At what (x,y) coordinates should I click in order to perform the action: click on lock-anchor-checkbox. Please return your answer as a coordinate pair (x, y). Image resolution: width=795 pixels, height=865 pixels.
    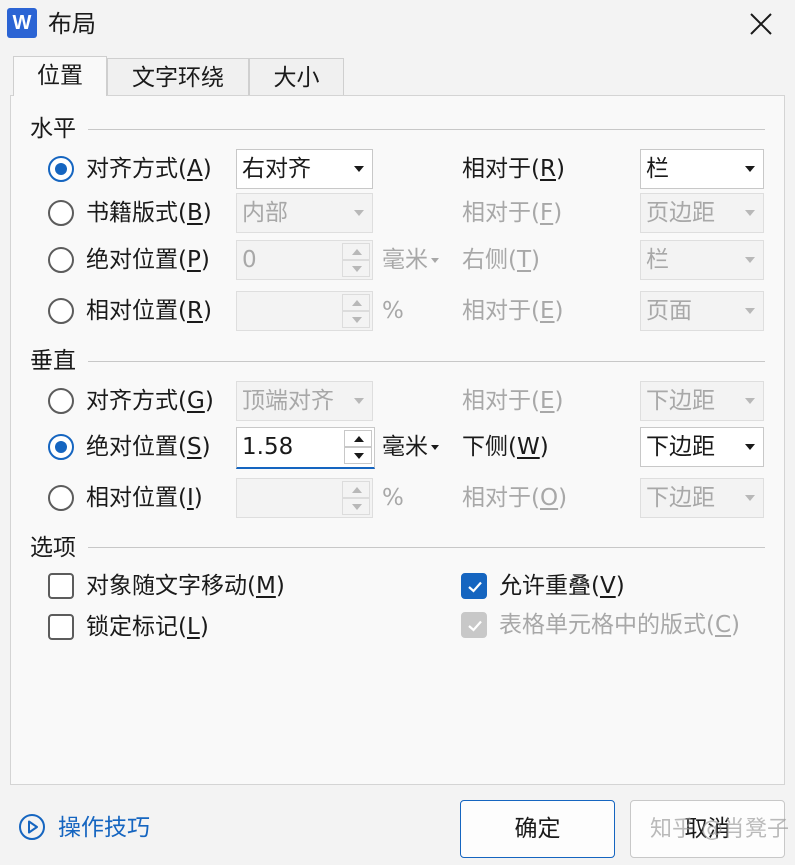
    Looking at the image, I should click on (61, 627).